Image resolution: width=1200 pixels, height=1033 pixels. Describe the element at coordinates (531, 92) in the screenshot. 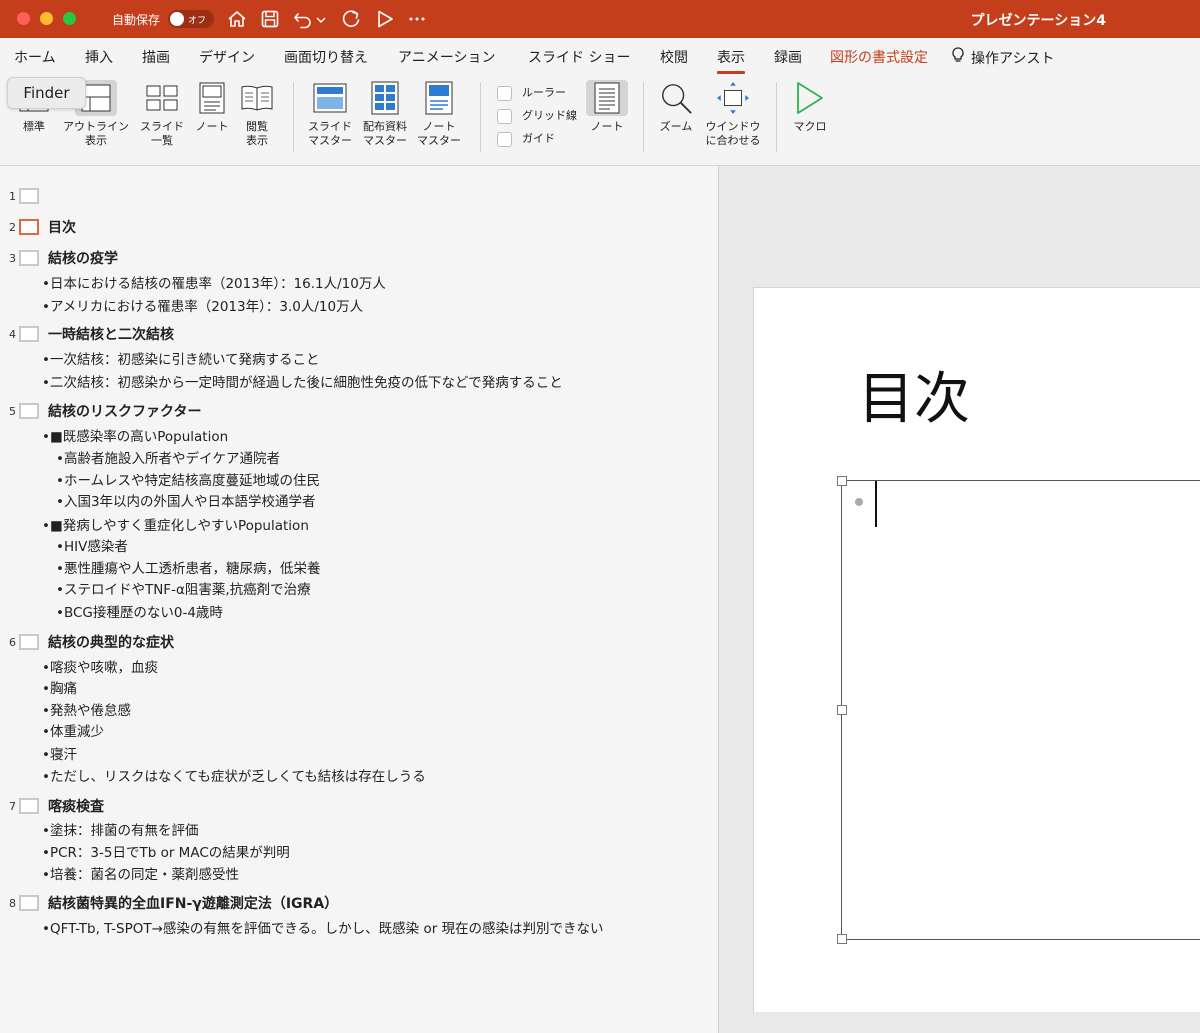

I see `ruler-checkbox: ルーラー` at that location.